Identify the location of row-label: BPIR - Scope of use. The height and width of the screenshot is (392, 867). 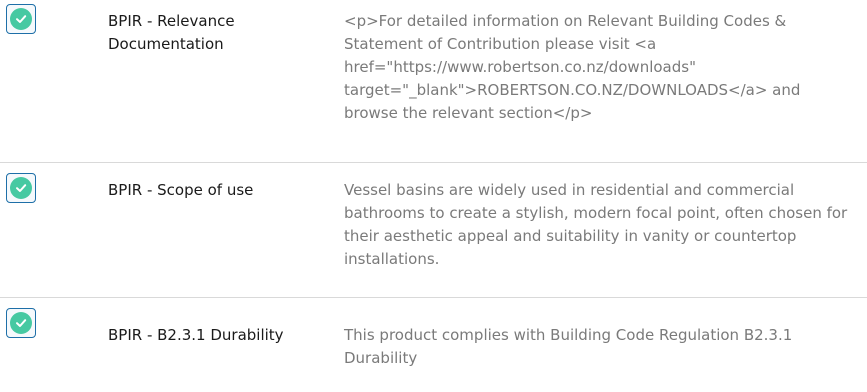
(181, 190).